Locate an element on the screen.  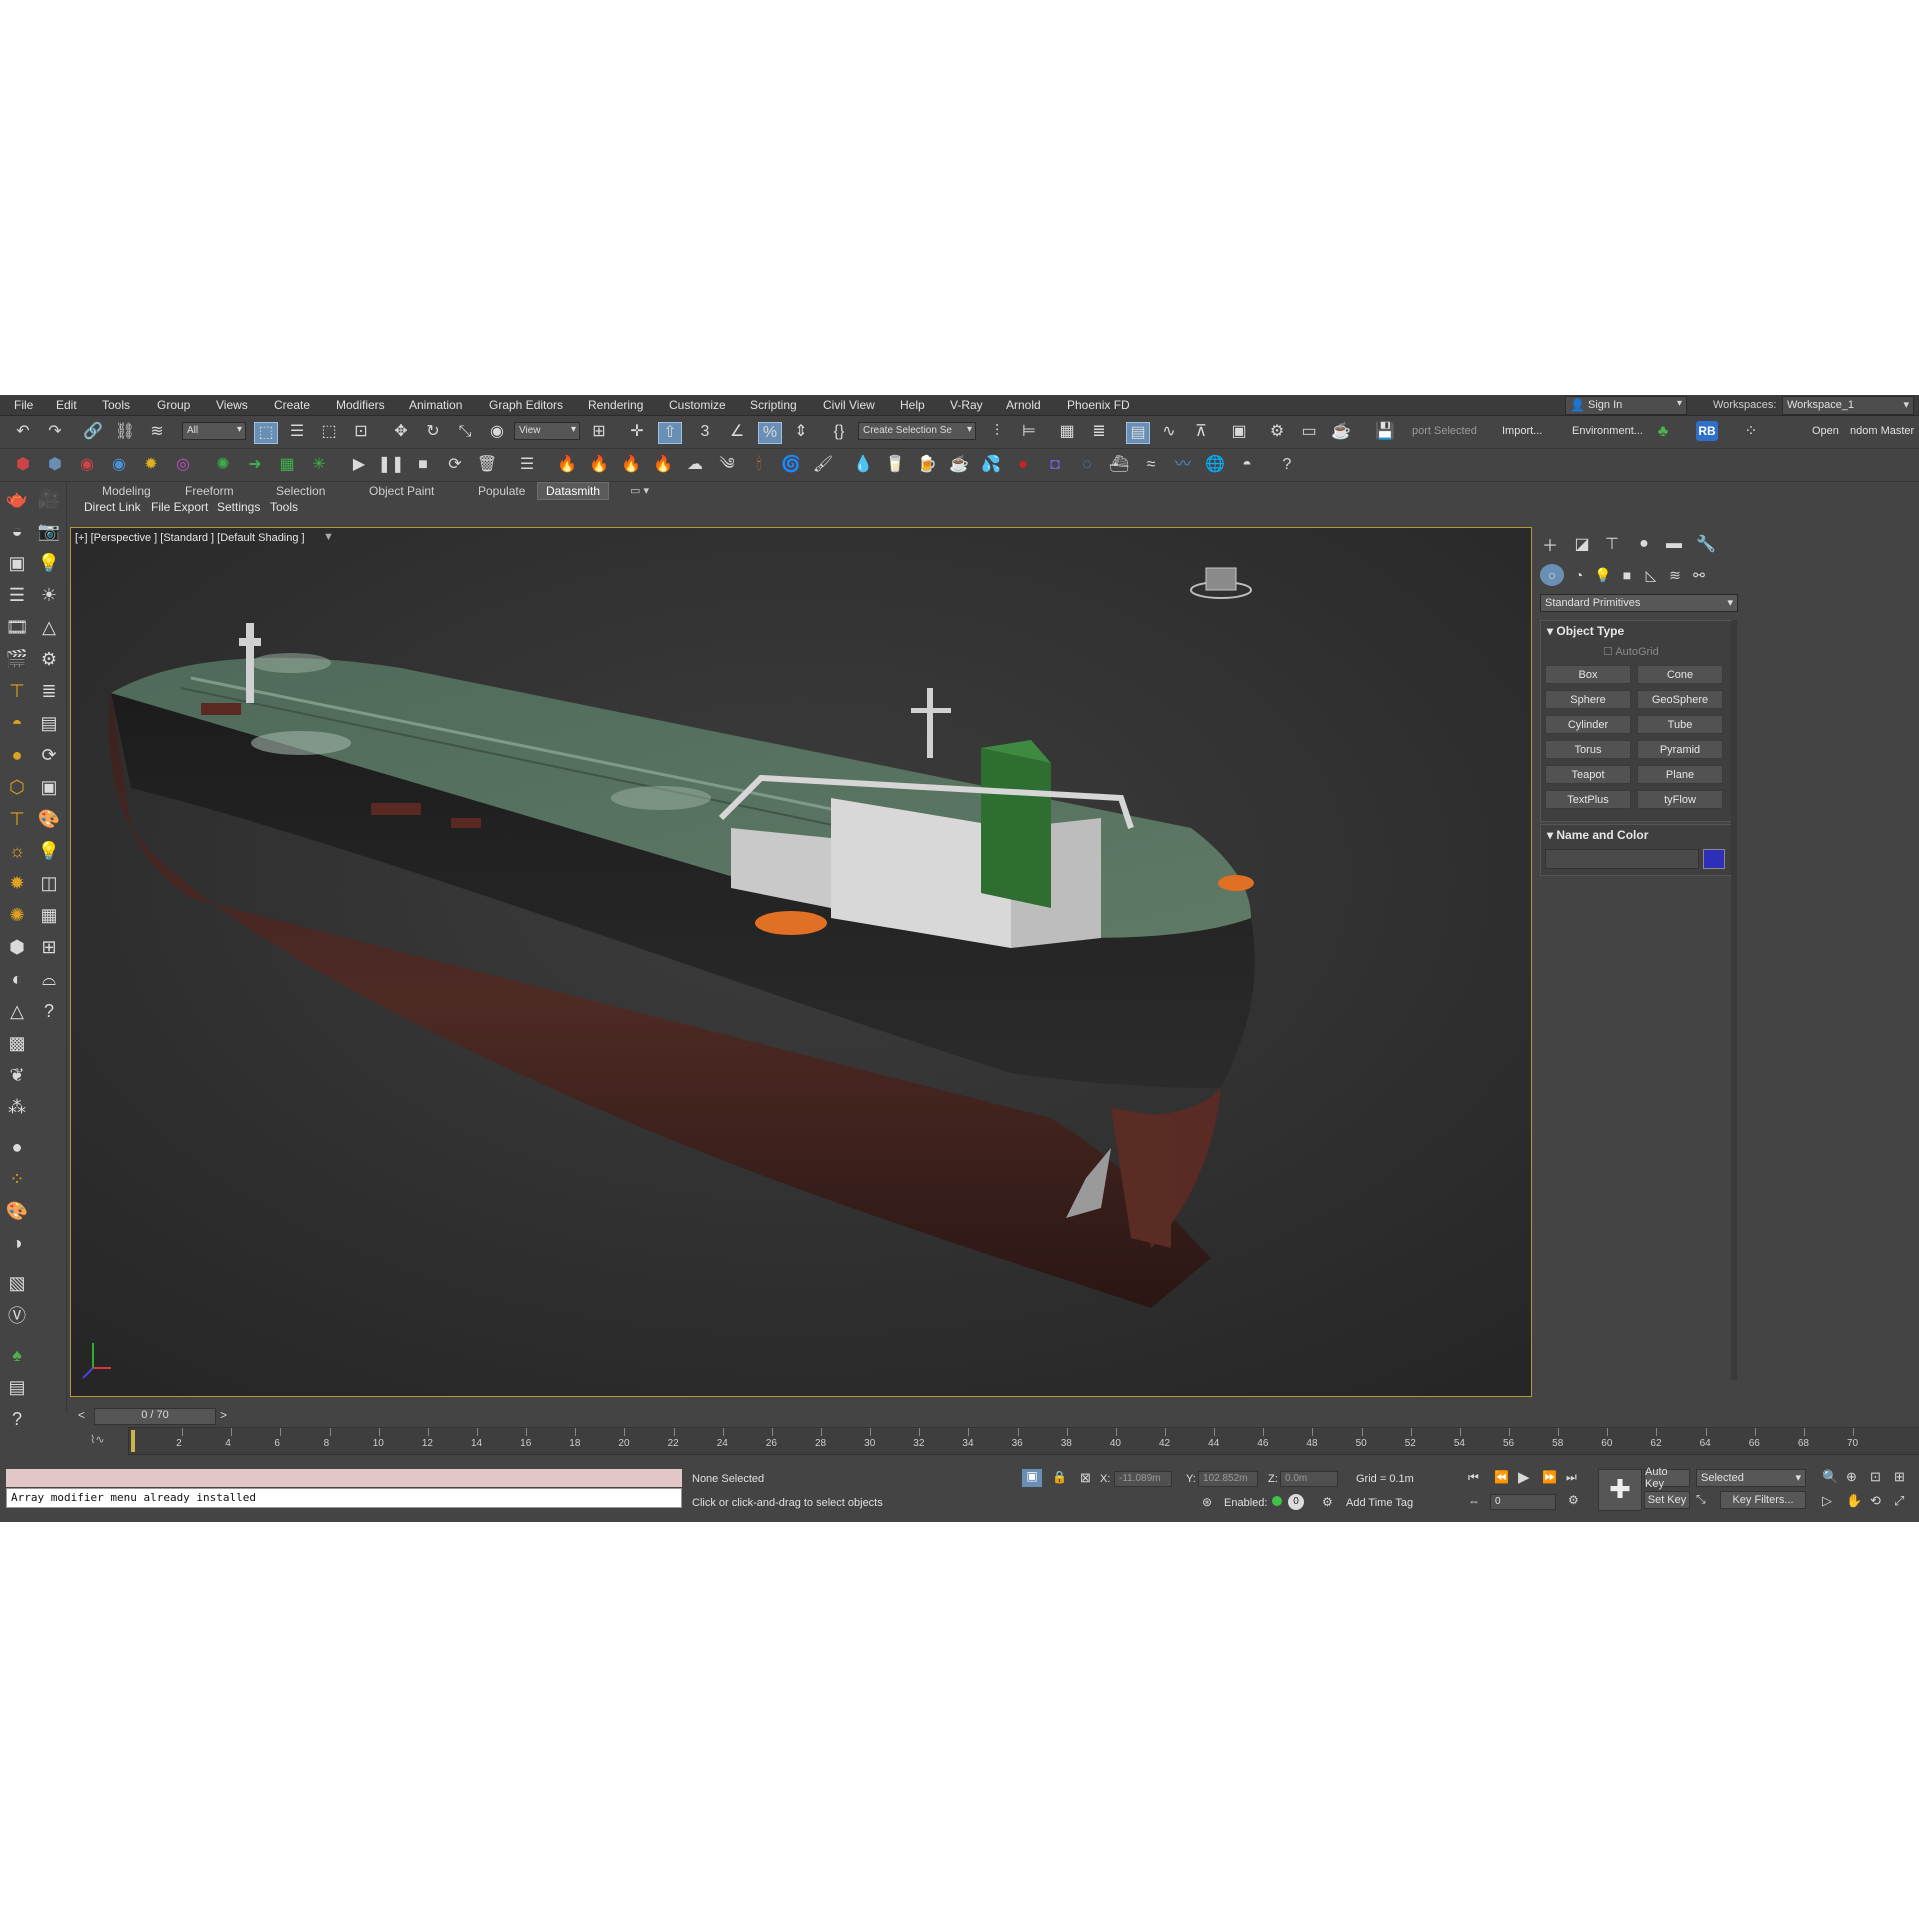
frame2-icon: ▣ is located at coordinates (49, 787).